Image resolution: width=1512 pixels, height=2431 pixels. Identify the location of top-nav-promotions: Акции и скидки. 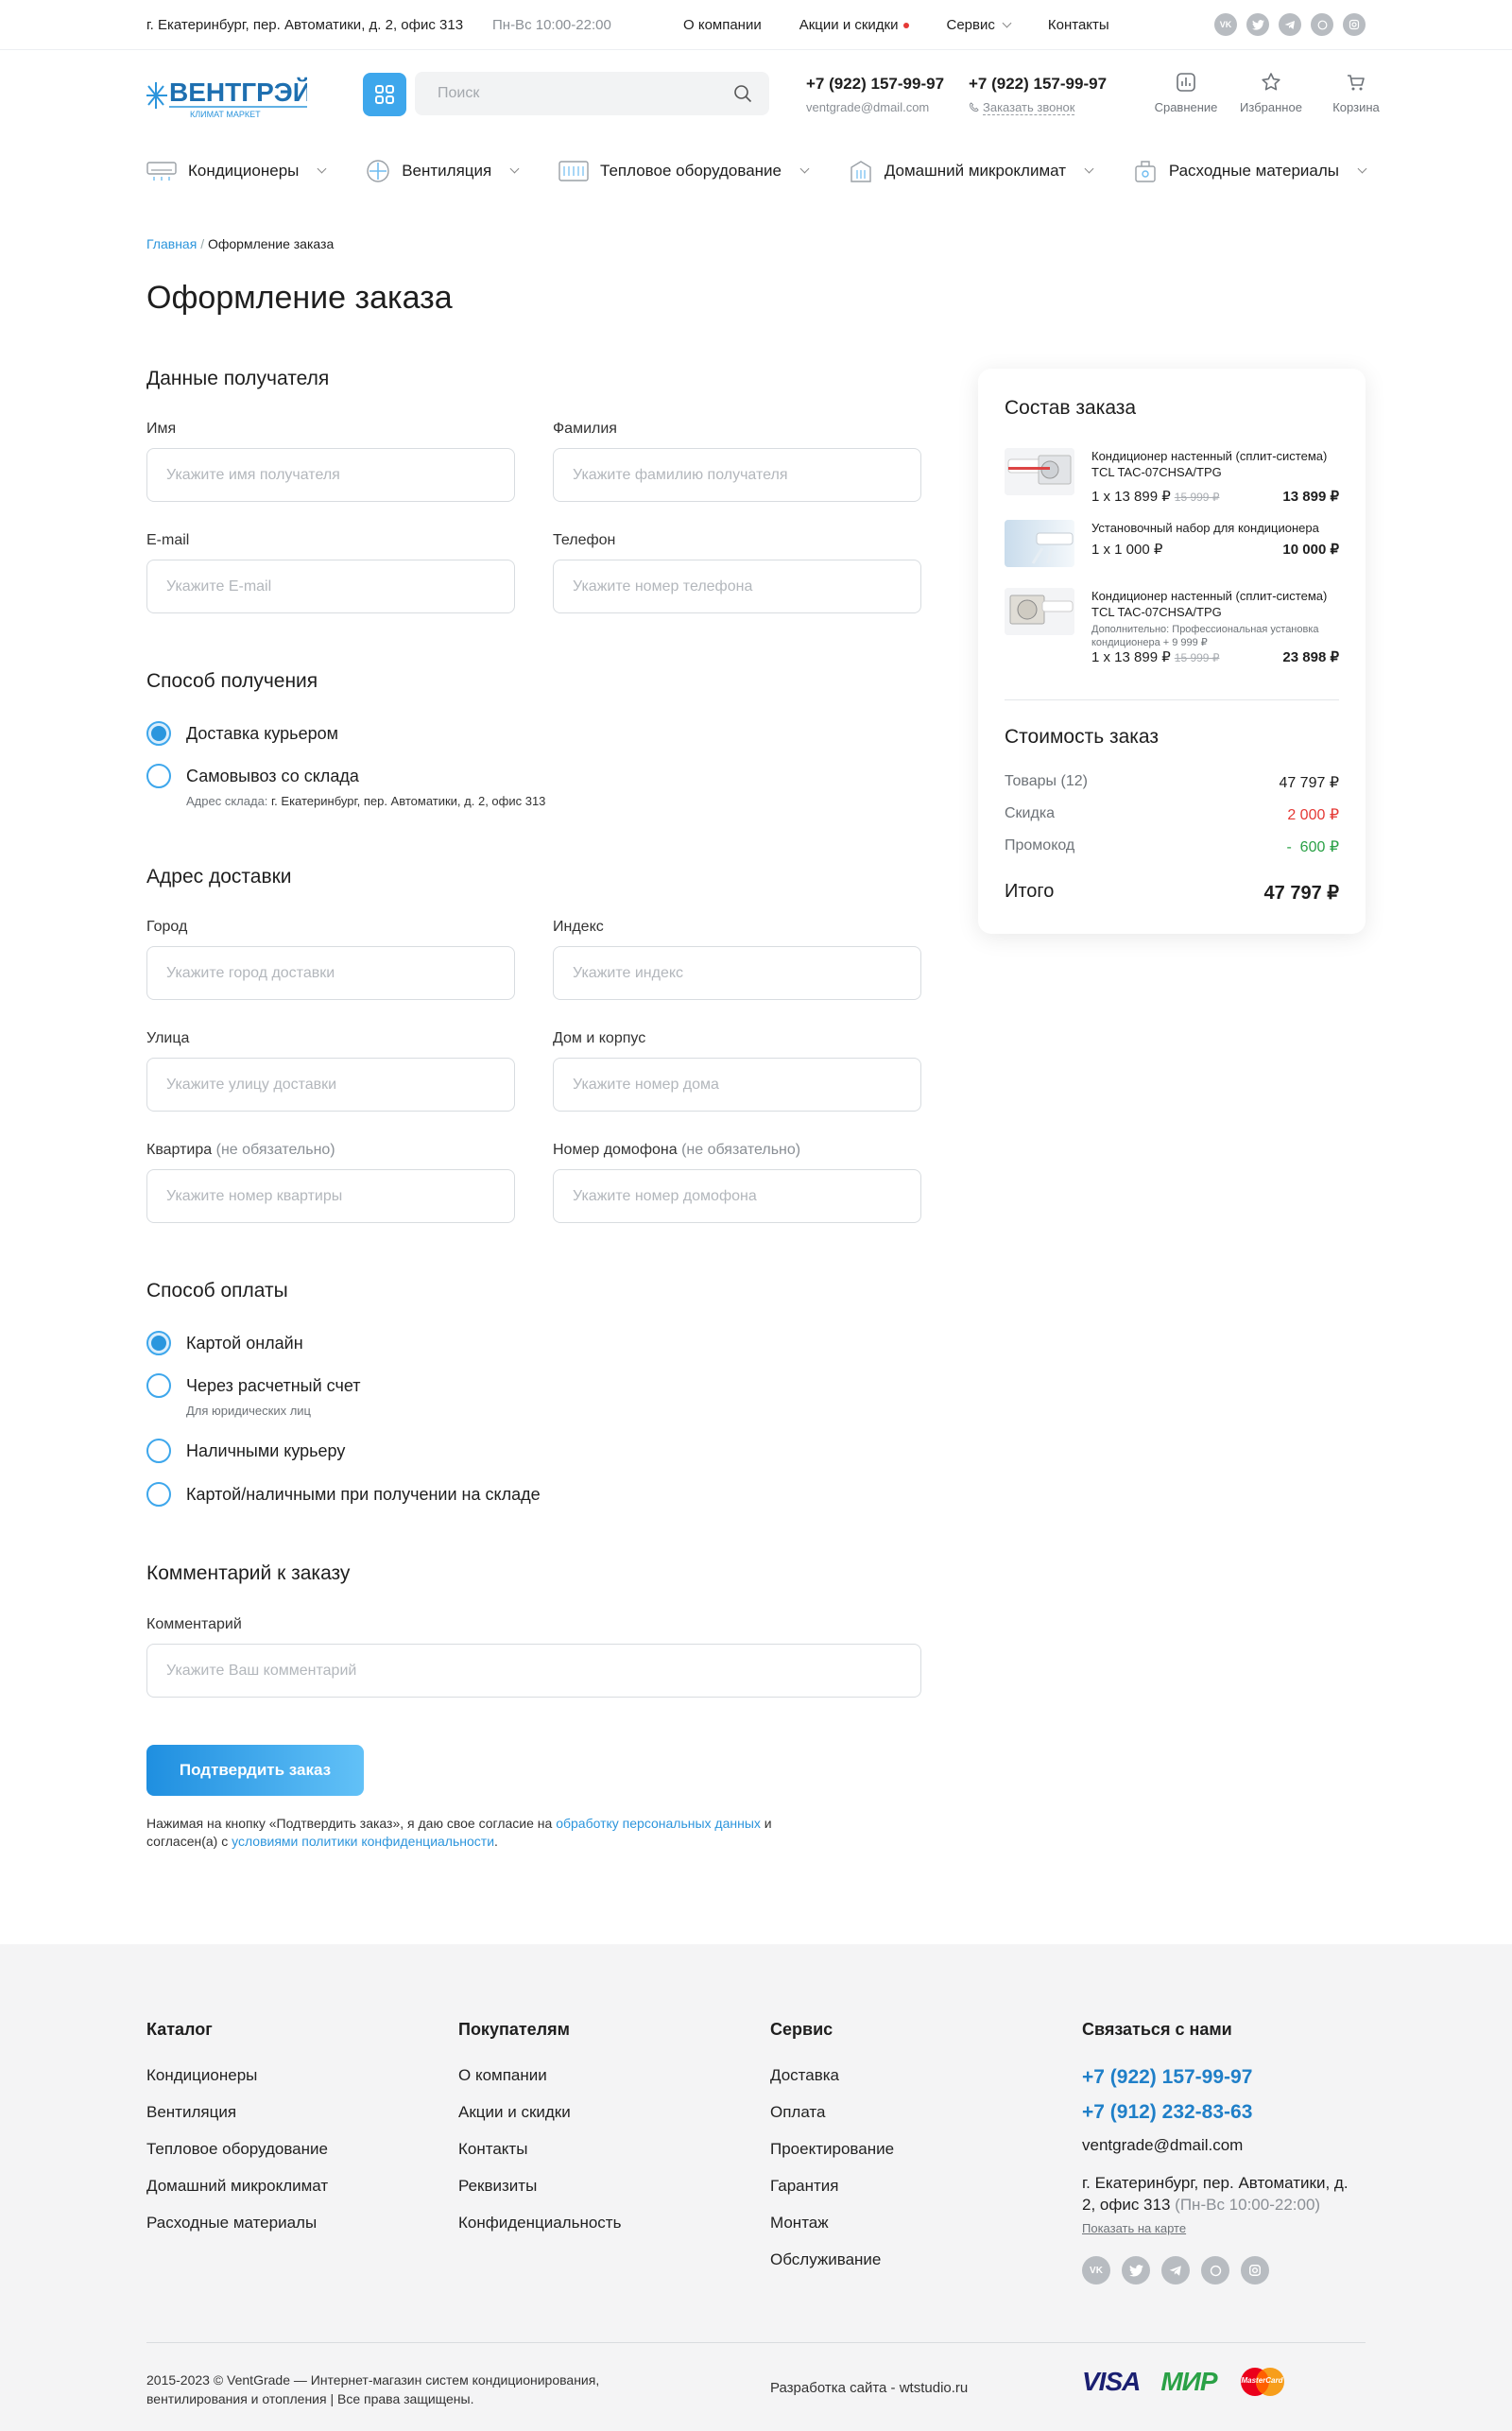
(854, 25).